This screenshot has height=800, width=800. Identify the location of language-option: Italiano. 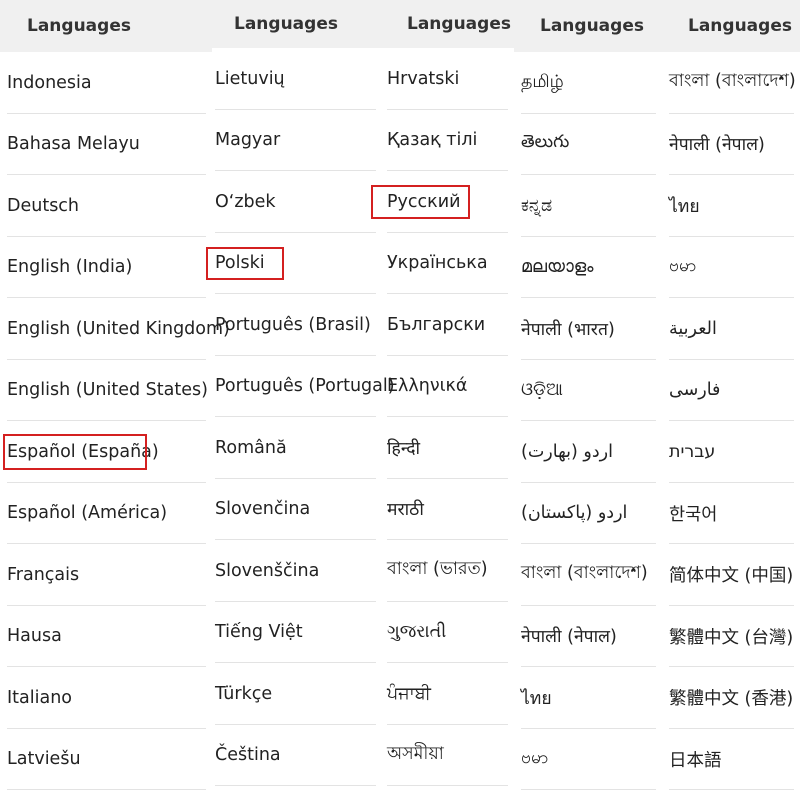
(106, 698).